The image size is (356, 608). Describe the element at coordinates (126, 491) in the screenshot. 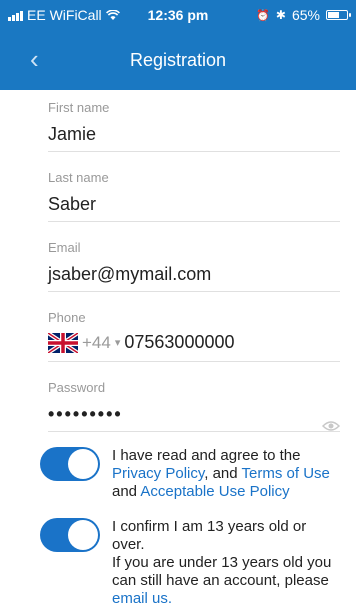

I see `terms-text-sep2: and` at that location.